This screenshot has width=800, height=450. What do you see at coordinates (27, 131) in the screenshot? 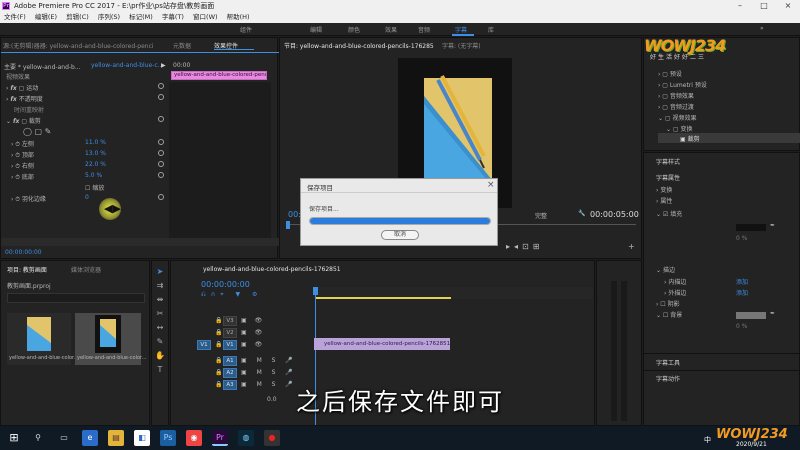
I see `ellipse-mask-icon: ◯` at bounding box center [27, 131].